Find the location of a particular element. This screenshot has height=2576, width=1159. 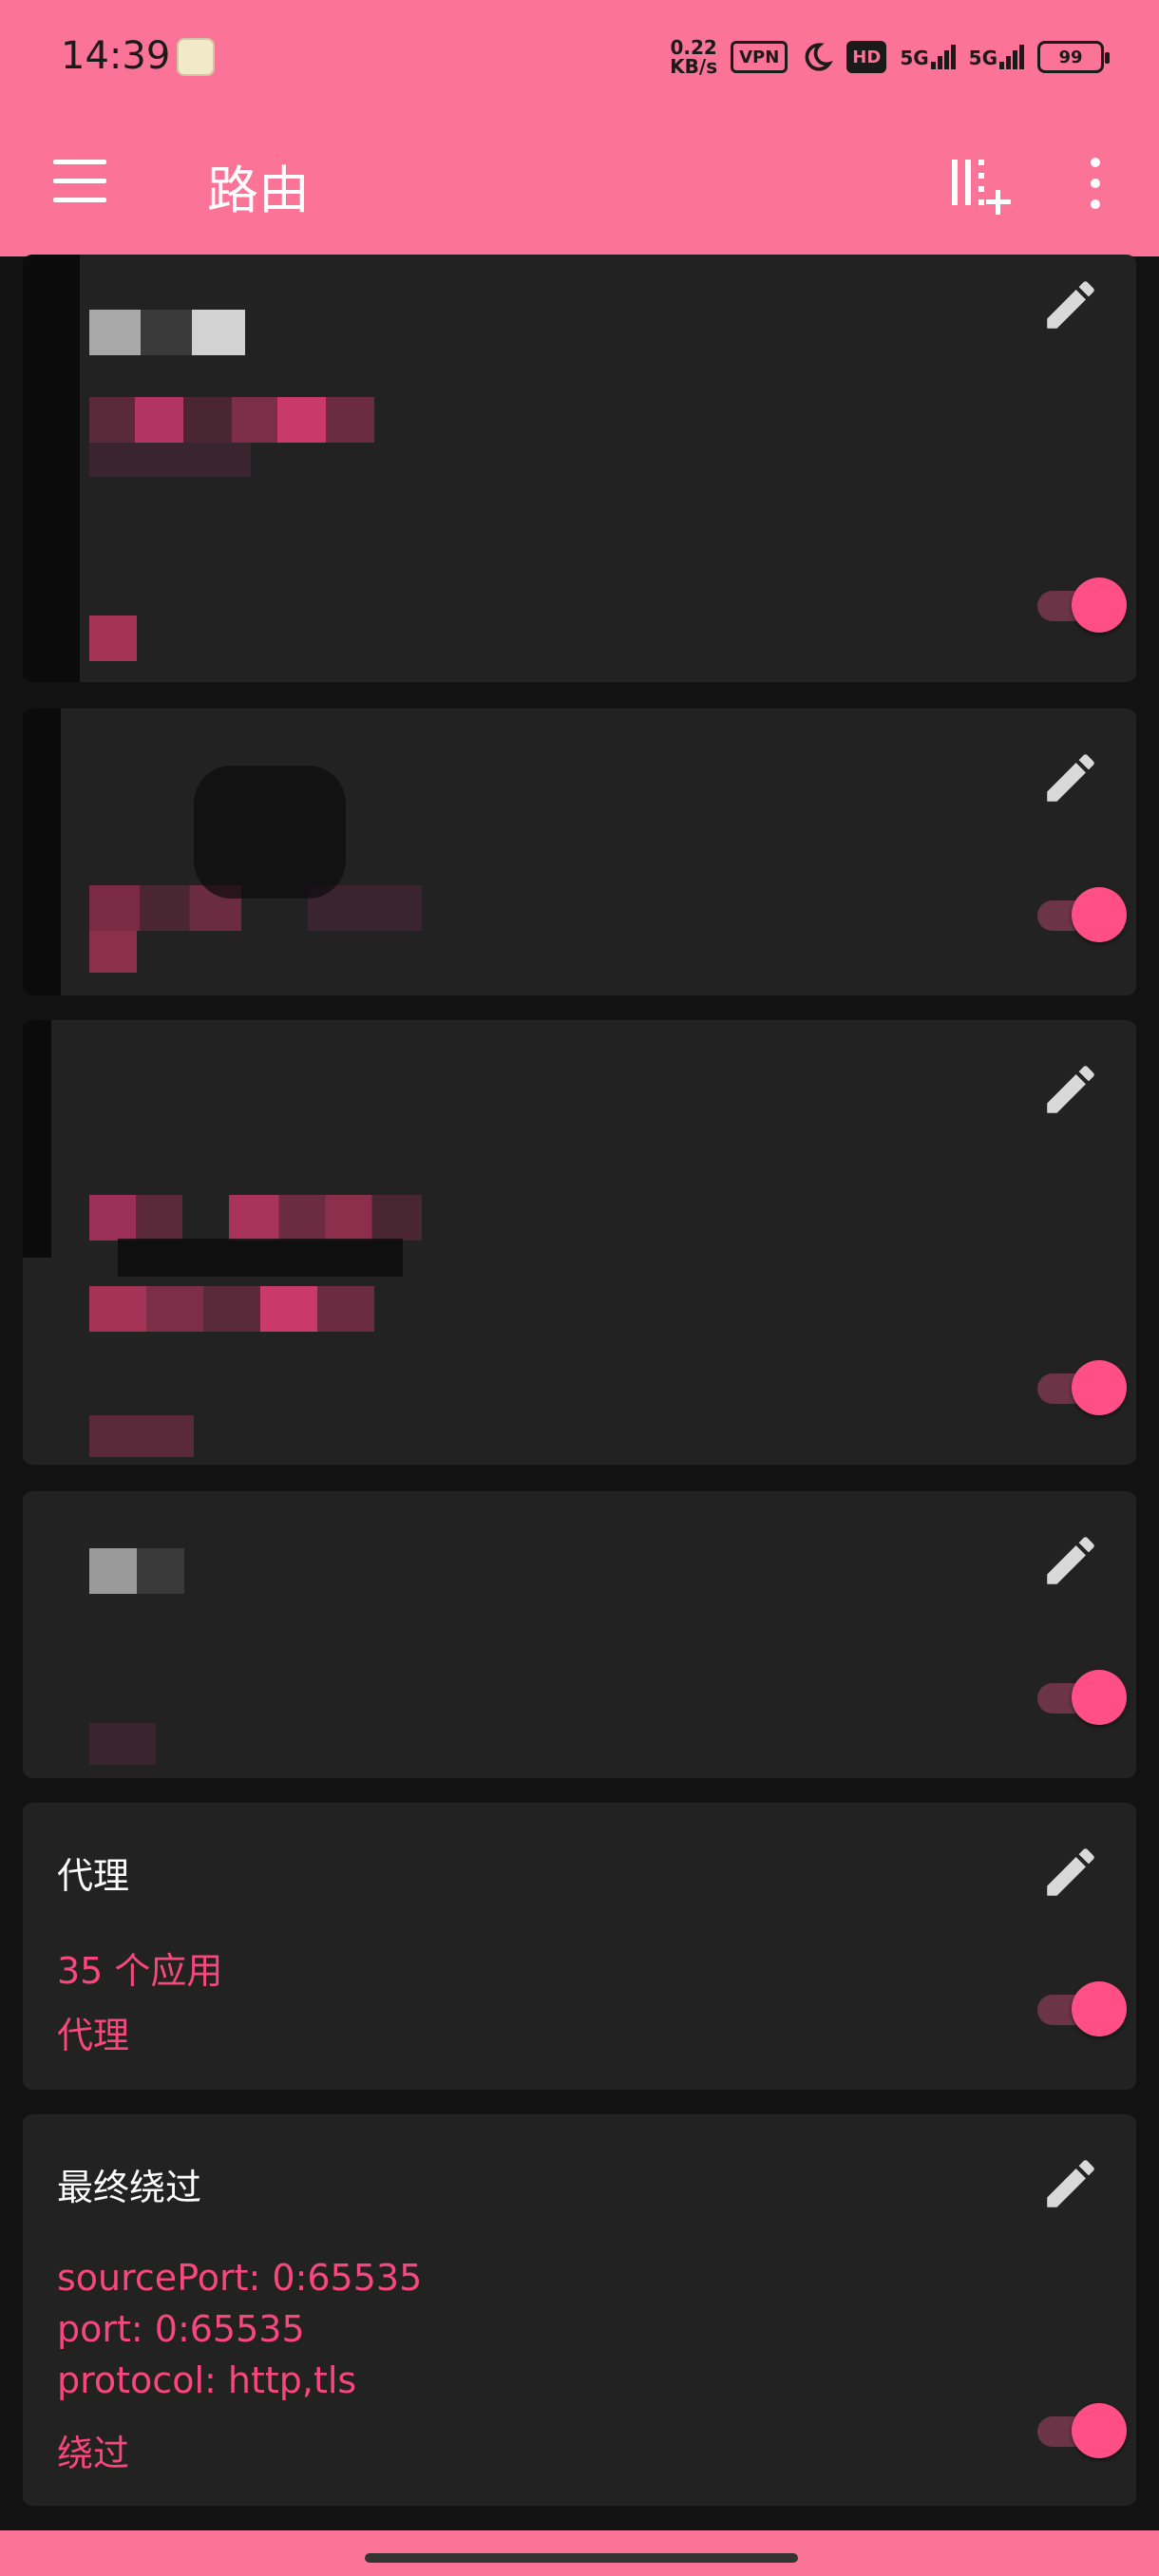

protocol-rule: protocol: http,tls is located at coordinates (207, 2380).